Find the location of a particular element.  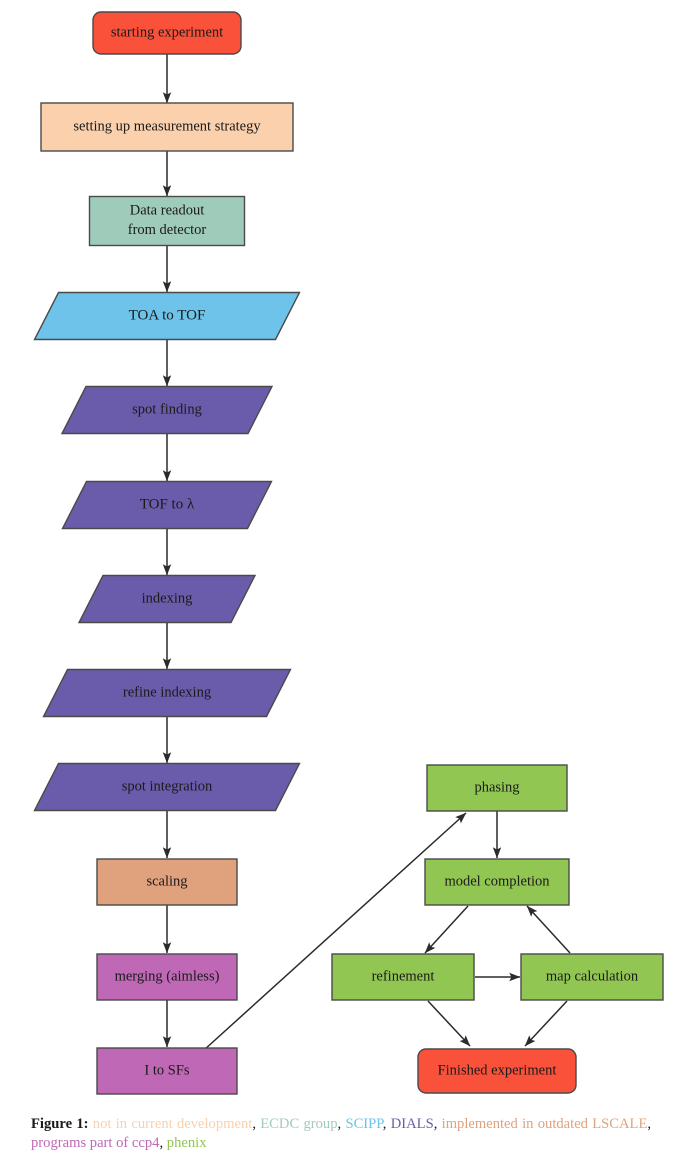

node-label-map-calculation: map calculation is located at coordinates (592, 976).